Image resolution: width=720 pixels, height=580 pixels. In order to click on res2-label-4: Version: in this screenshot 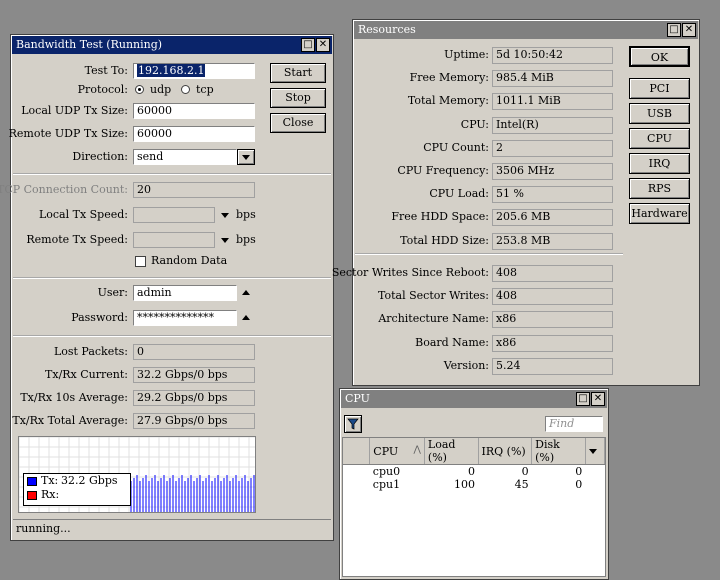, I will do `click(466, 365)`.